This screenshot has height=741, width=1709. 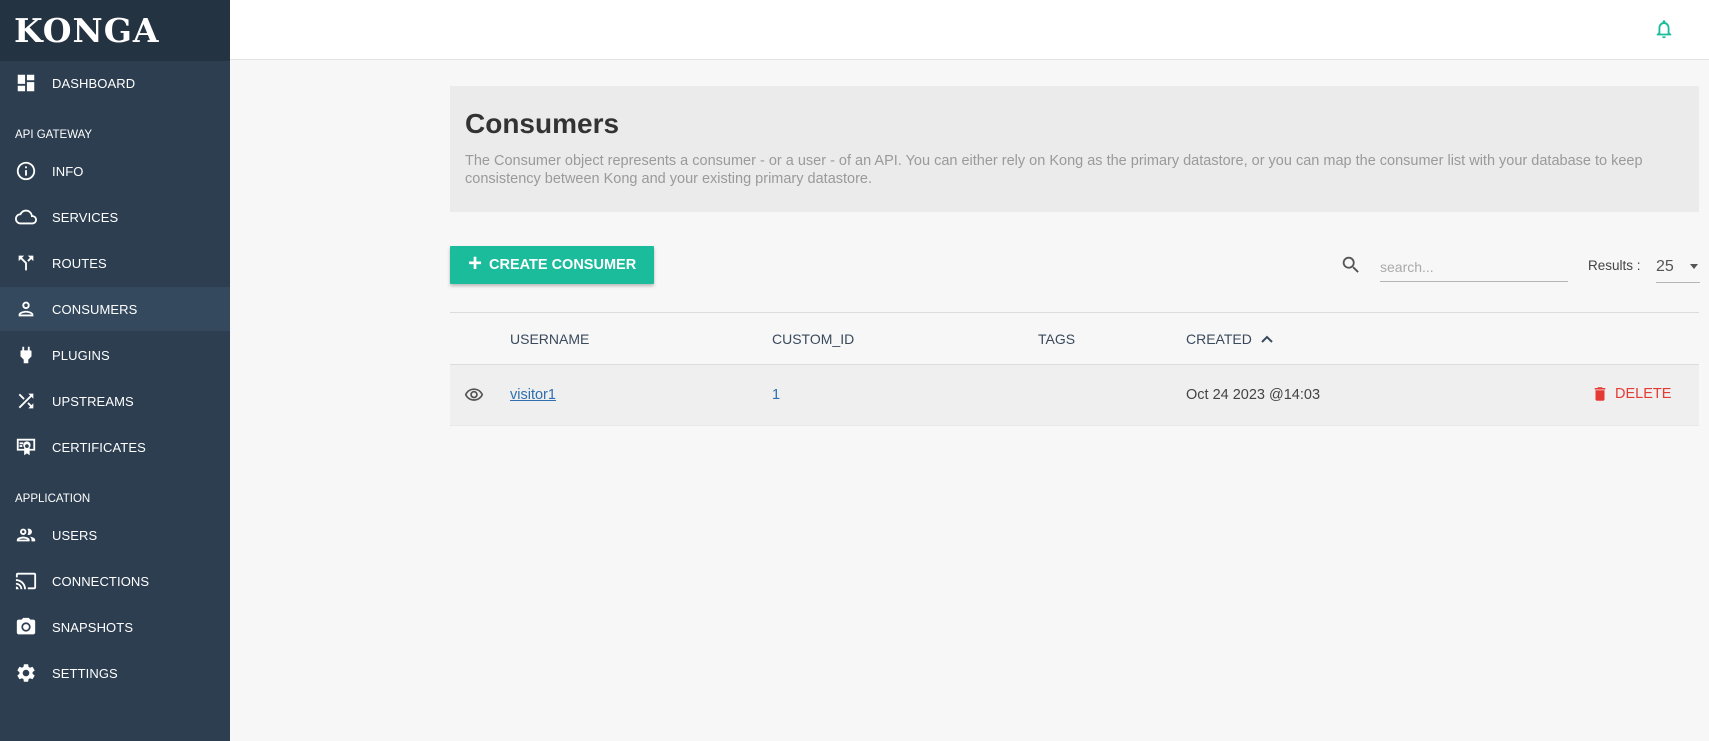 I want to click on results-label: Results :, so click(x=1614, y=265).